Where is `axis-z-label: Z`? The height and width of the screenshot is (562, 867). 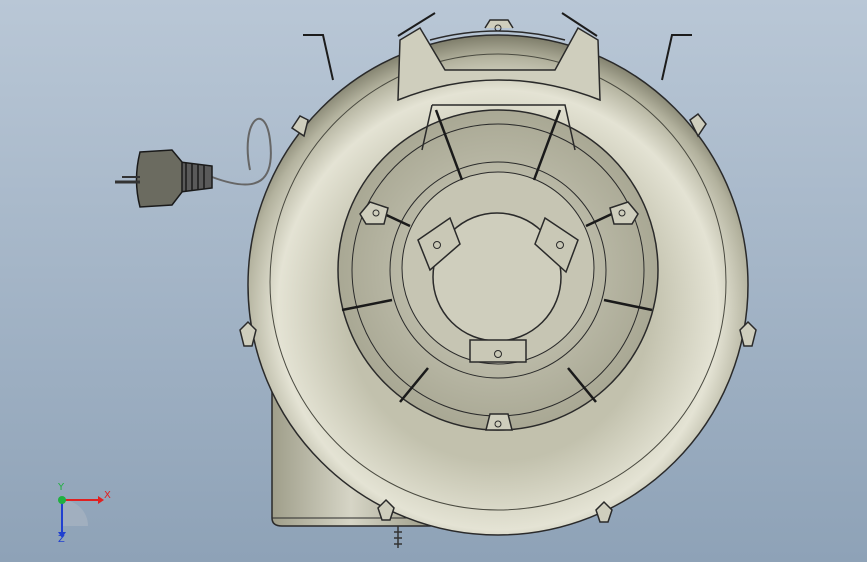
axis-z-label: Z is located at coordinates (61, 539).